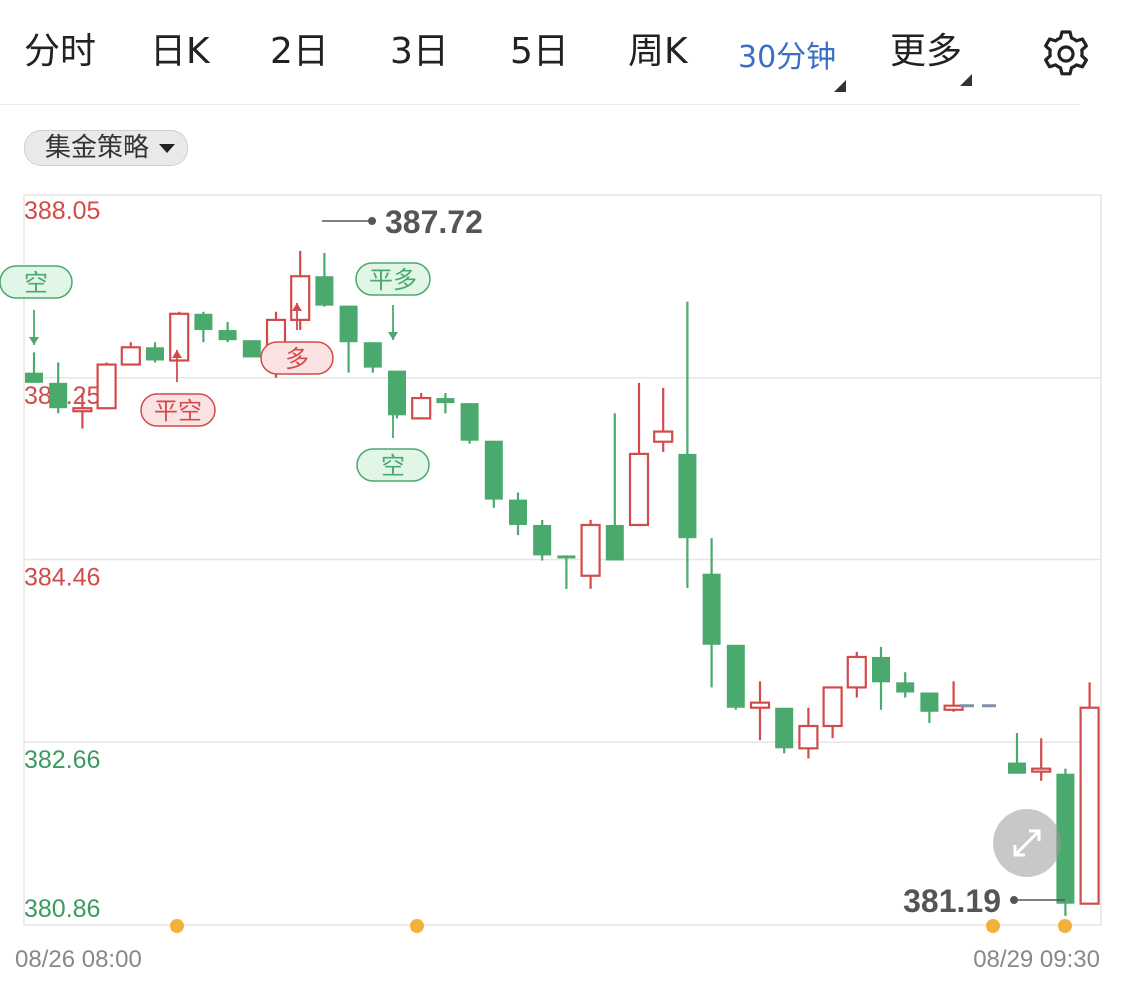 This screenshot has height=996, width=1125. I want to click on period-tab-bar: 分时 日K 2日 3日 5日 周K 30分钟 更多, so click(544, 52).